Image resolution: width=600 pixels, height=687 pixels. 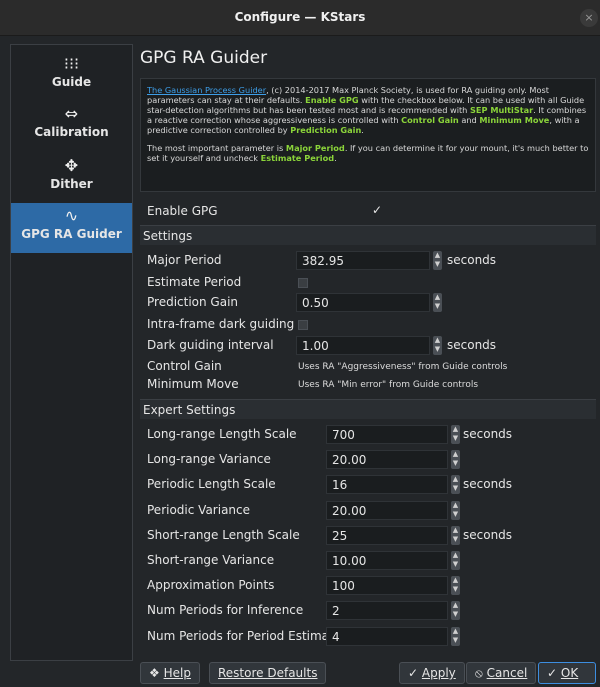 I want to click on desc-highlight: Major Period, so click(x=315, y=148).